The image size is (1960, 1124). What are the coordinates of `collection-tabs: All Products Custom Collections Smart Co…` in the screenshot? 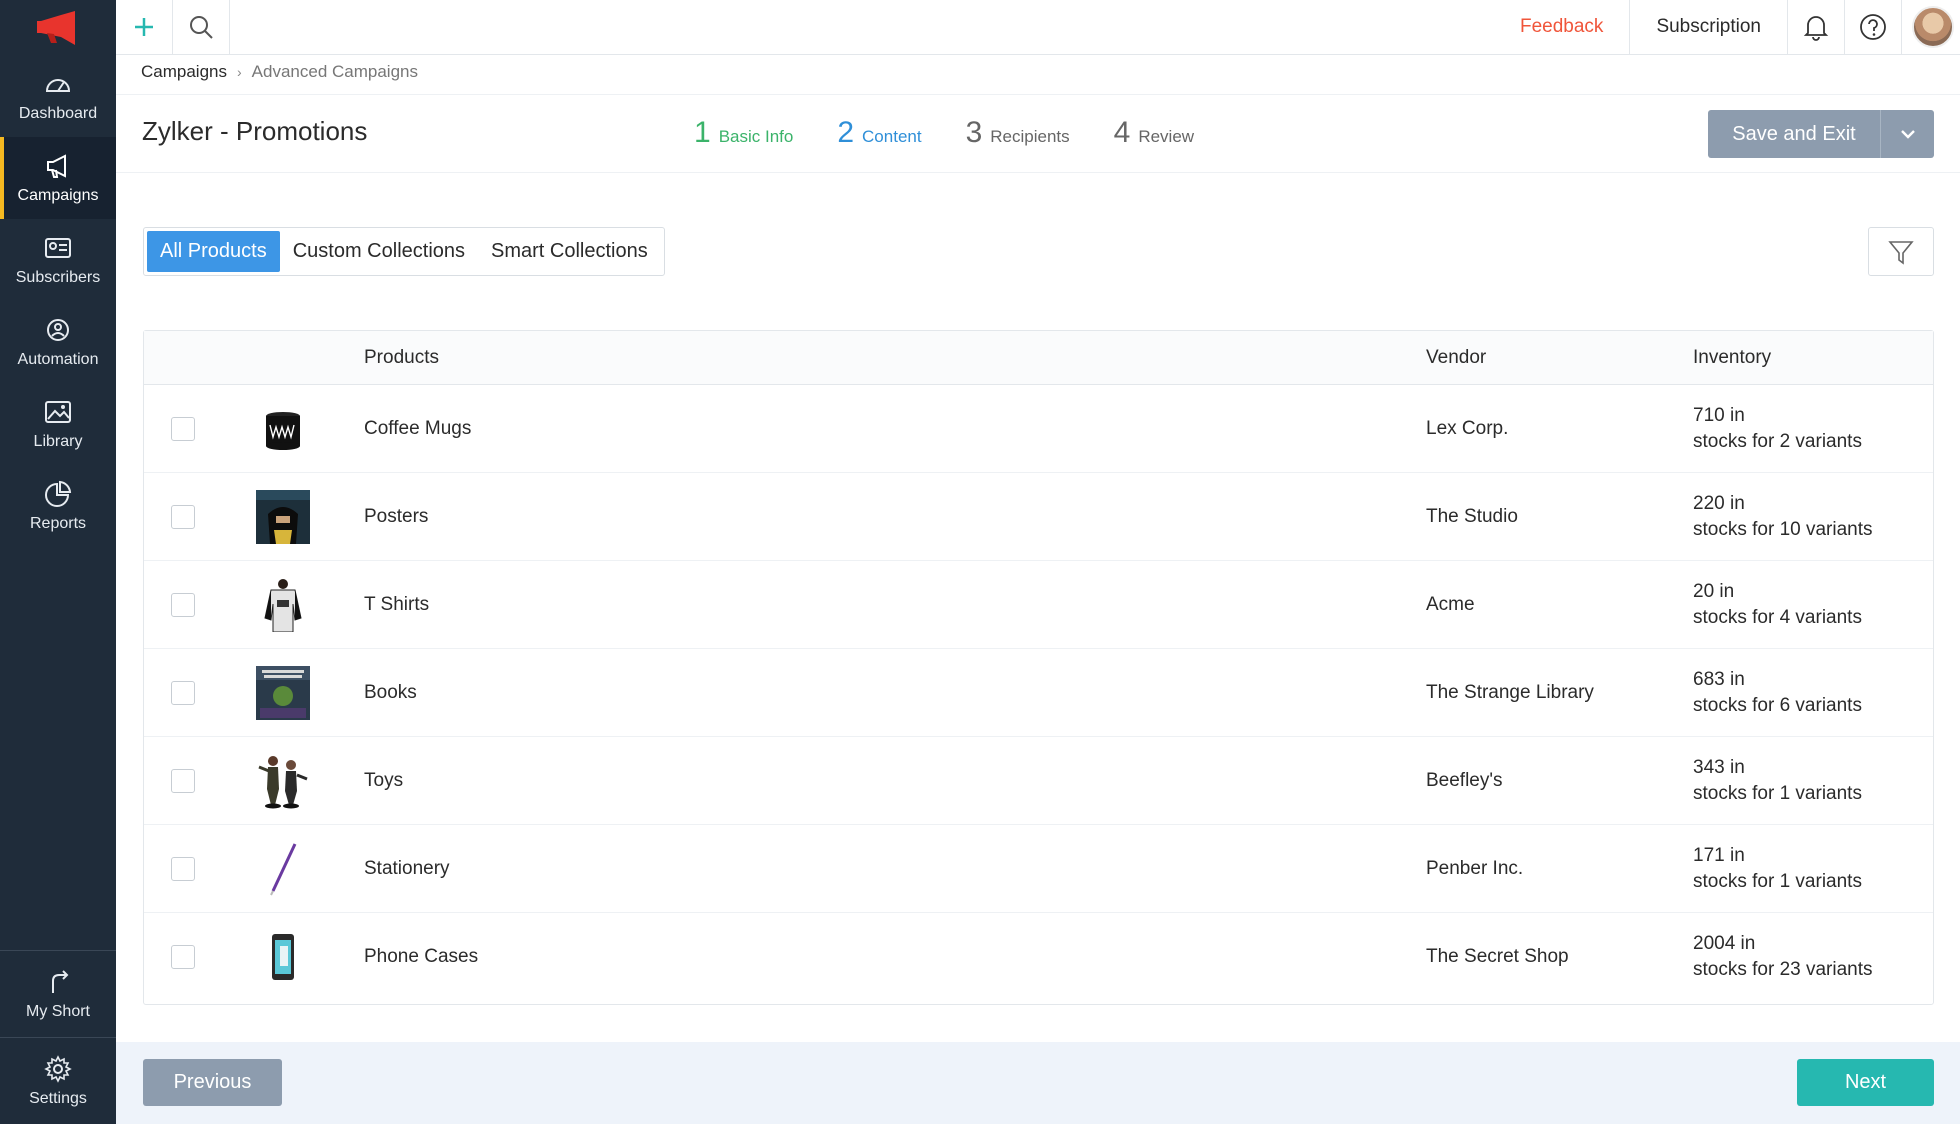 It's located at (404, 251).